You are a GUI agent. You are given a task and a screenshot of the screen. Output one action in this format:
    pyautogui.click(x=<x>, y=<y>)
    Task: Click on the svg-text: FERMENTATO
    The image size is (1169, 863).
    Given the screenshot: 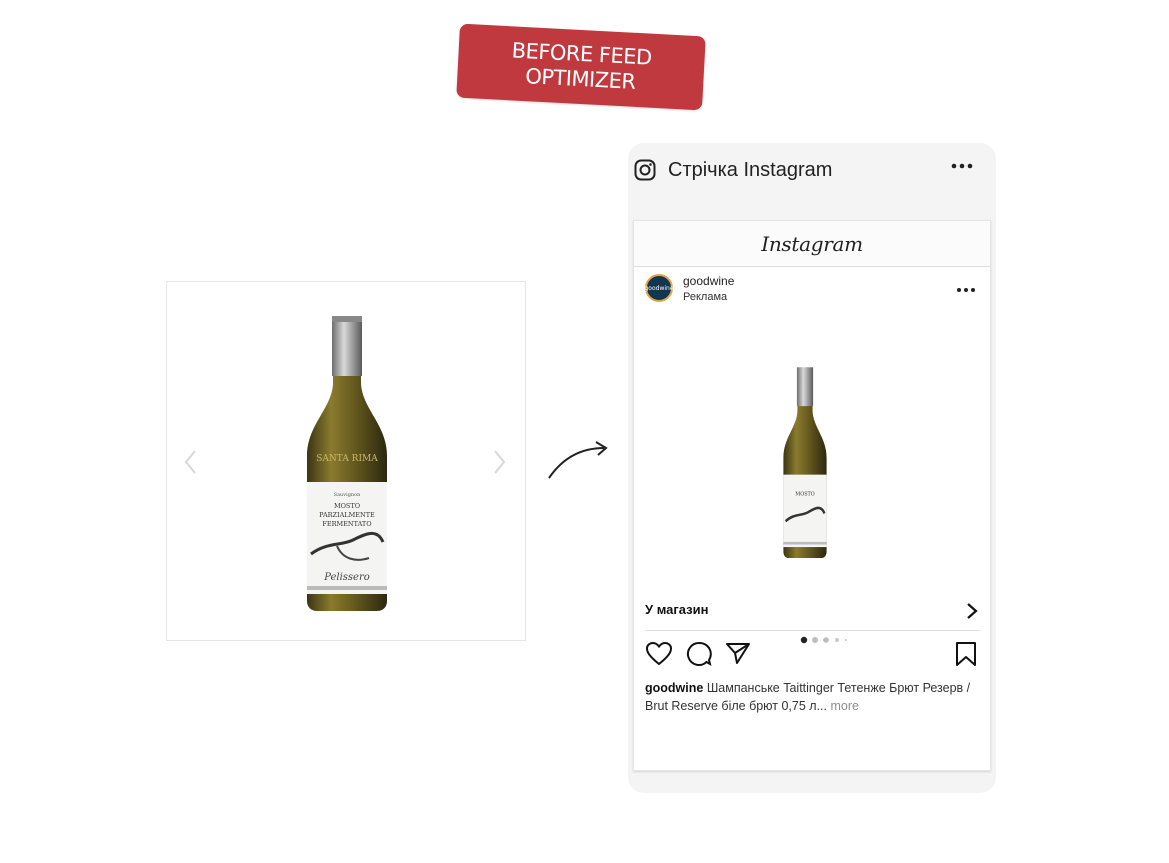 What is the action you would take?
    pyautogui.click(x=346, y=524)
    